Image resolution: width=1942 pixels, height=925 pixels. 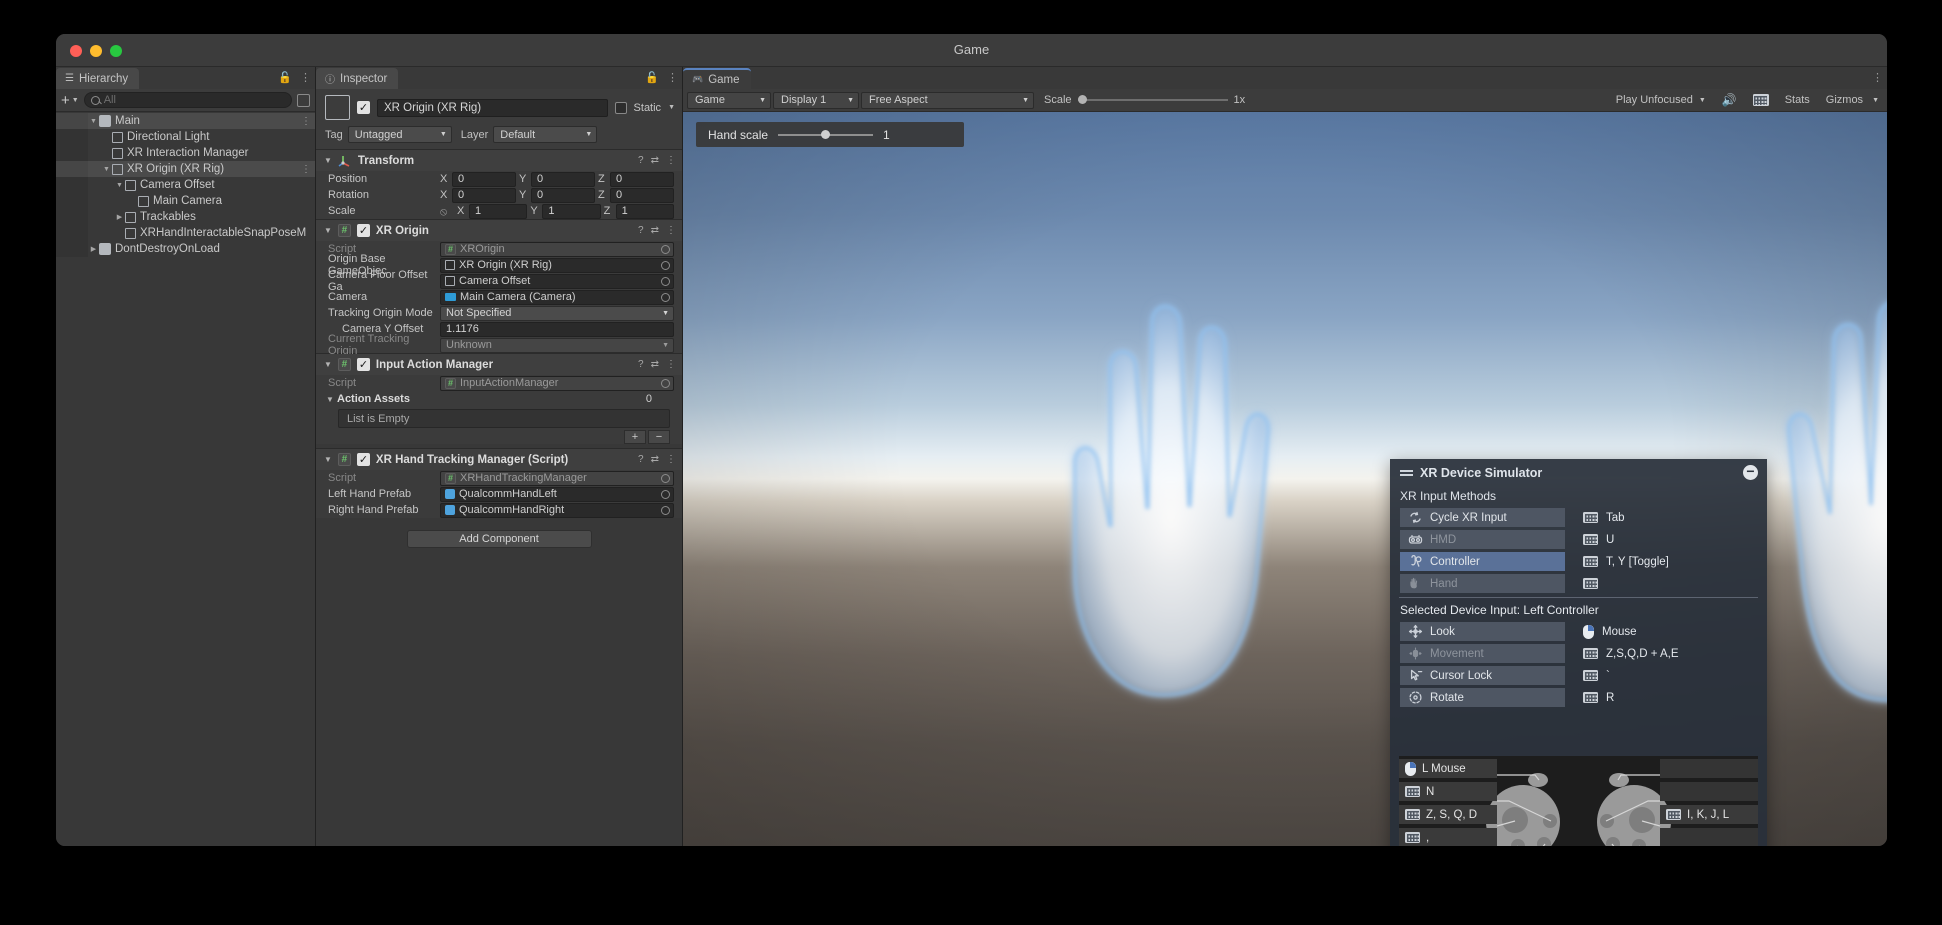 I want to click on display-dropdown: Display 1 ▼, so click(x=816, y=100).